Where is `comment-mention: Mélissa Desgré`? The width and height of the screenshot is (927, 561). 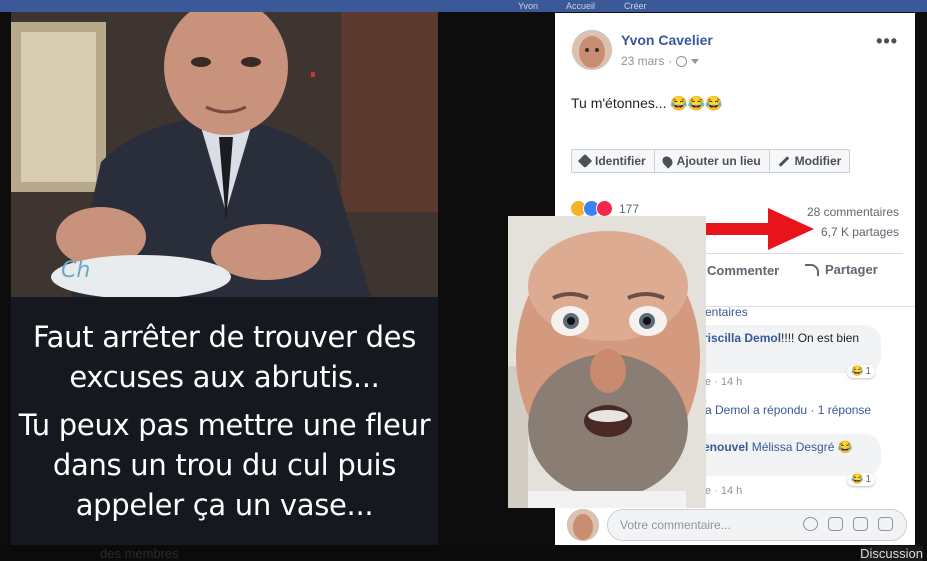 comment-mention: Mélissa Desgré is located at coordinates (793, 447).